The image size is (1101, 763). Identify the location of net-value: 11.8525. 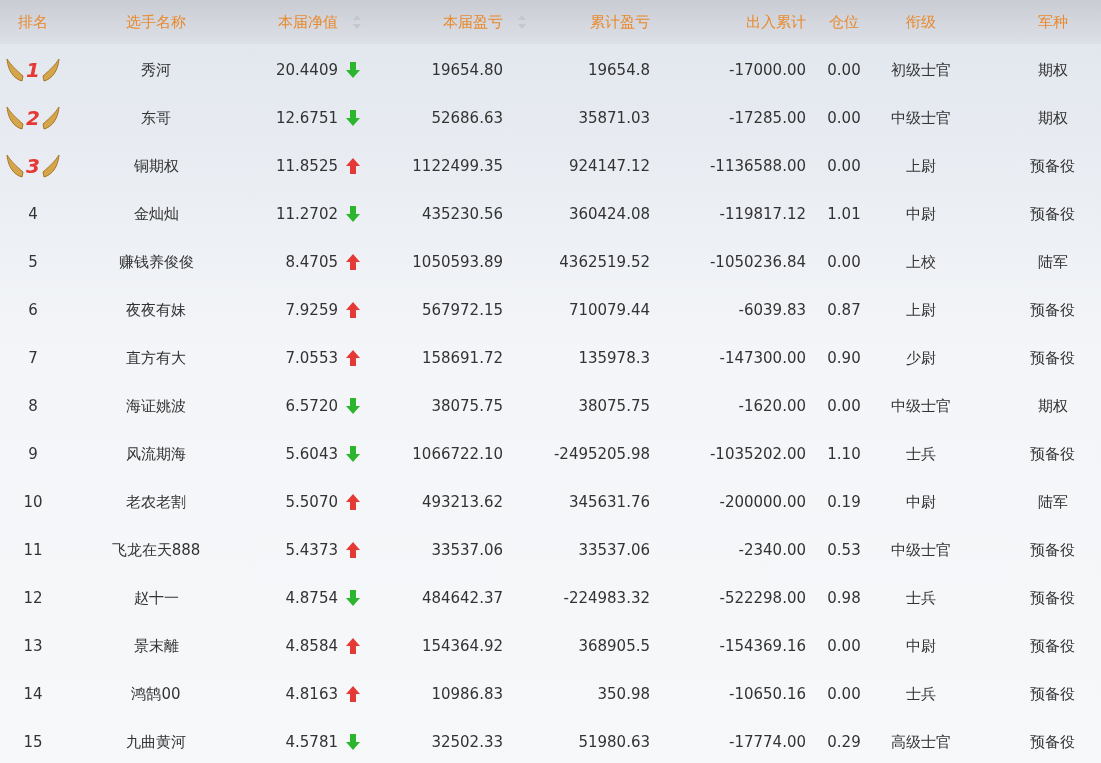
(306, 166).